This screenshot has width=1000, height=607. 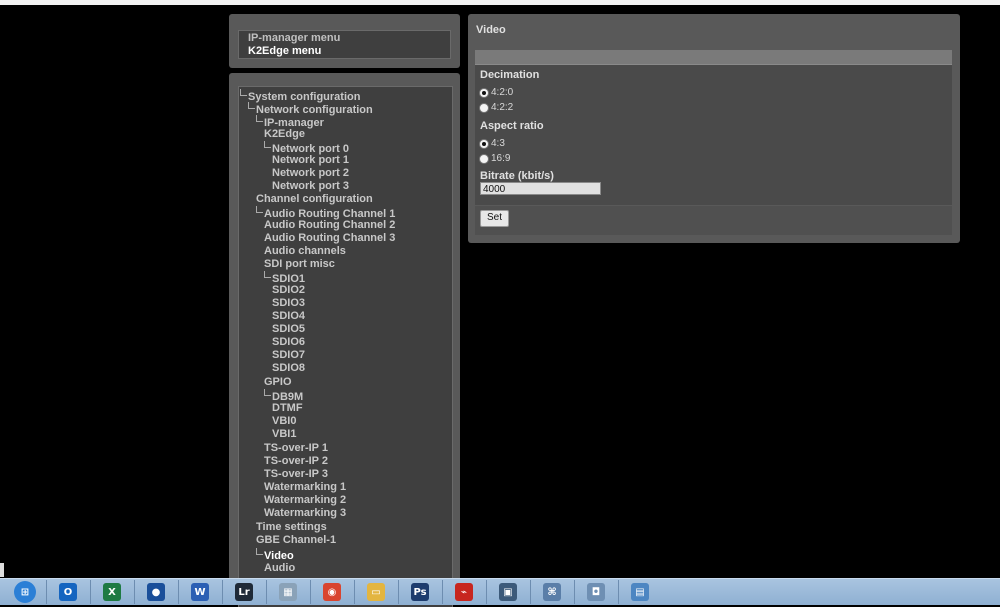 What do you see at coordinates (713, 220) in the screenshot?
I see `video-form-footer: Set` at bounding box center [713, 220].